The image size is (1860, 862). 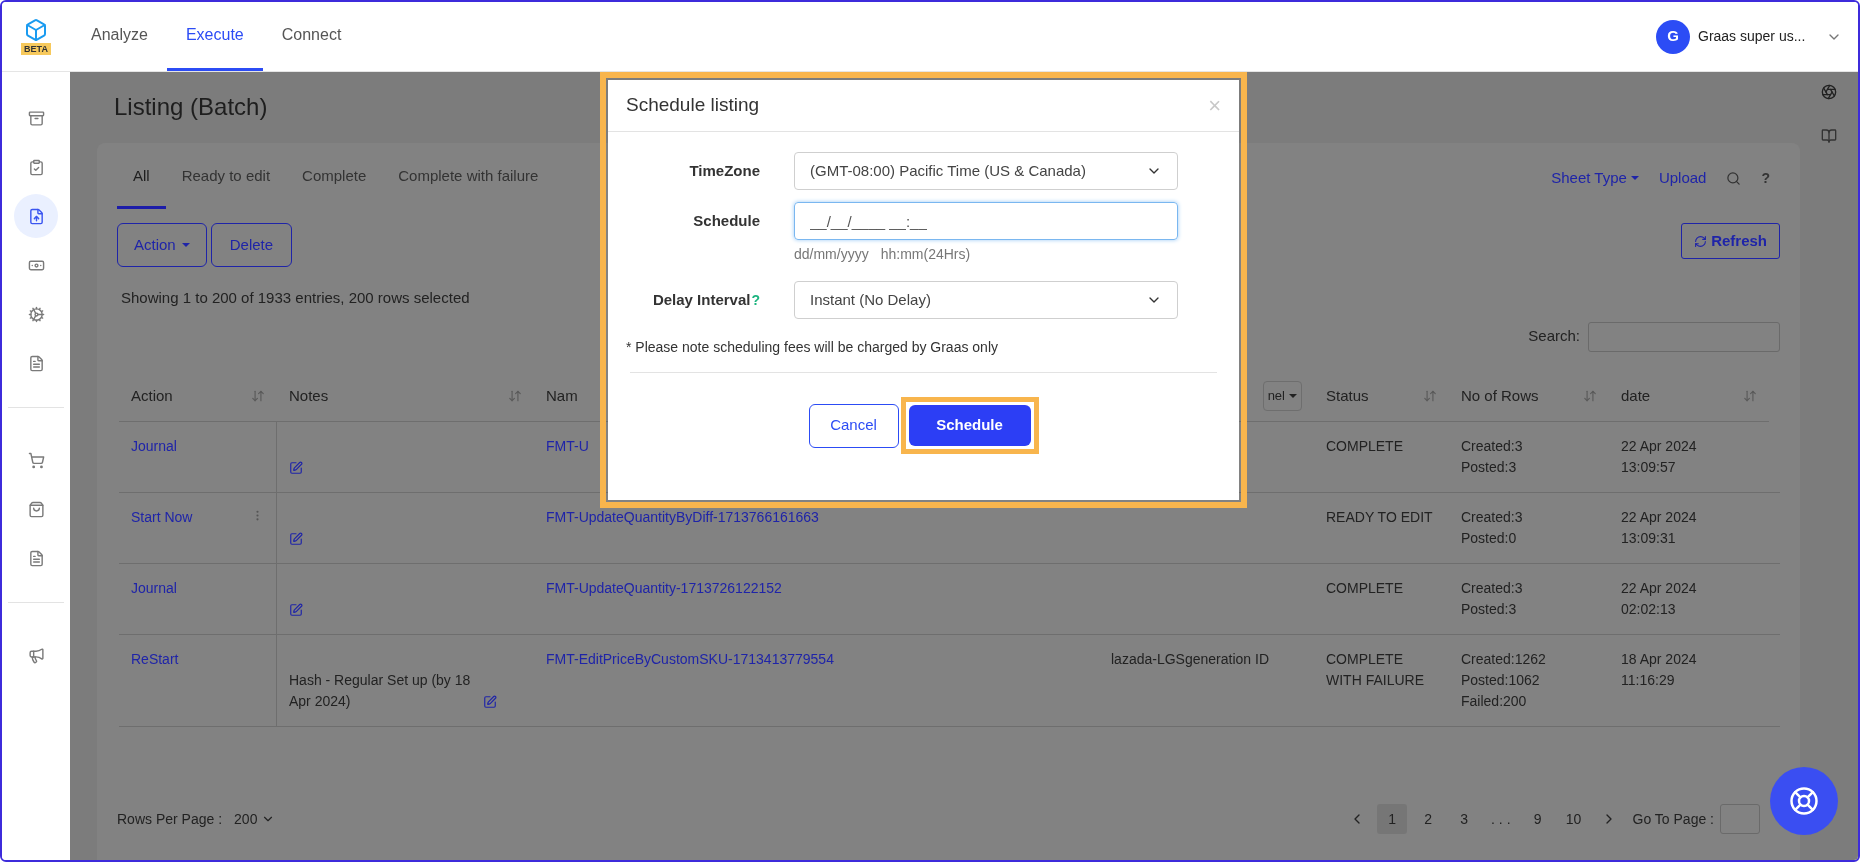 I want to click on row-action-link: ReStart, so click(x=155, y=659).